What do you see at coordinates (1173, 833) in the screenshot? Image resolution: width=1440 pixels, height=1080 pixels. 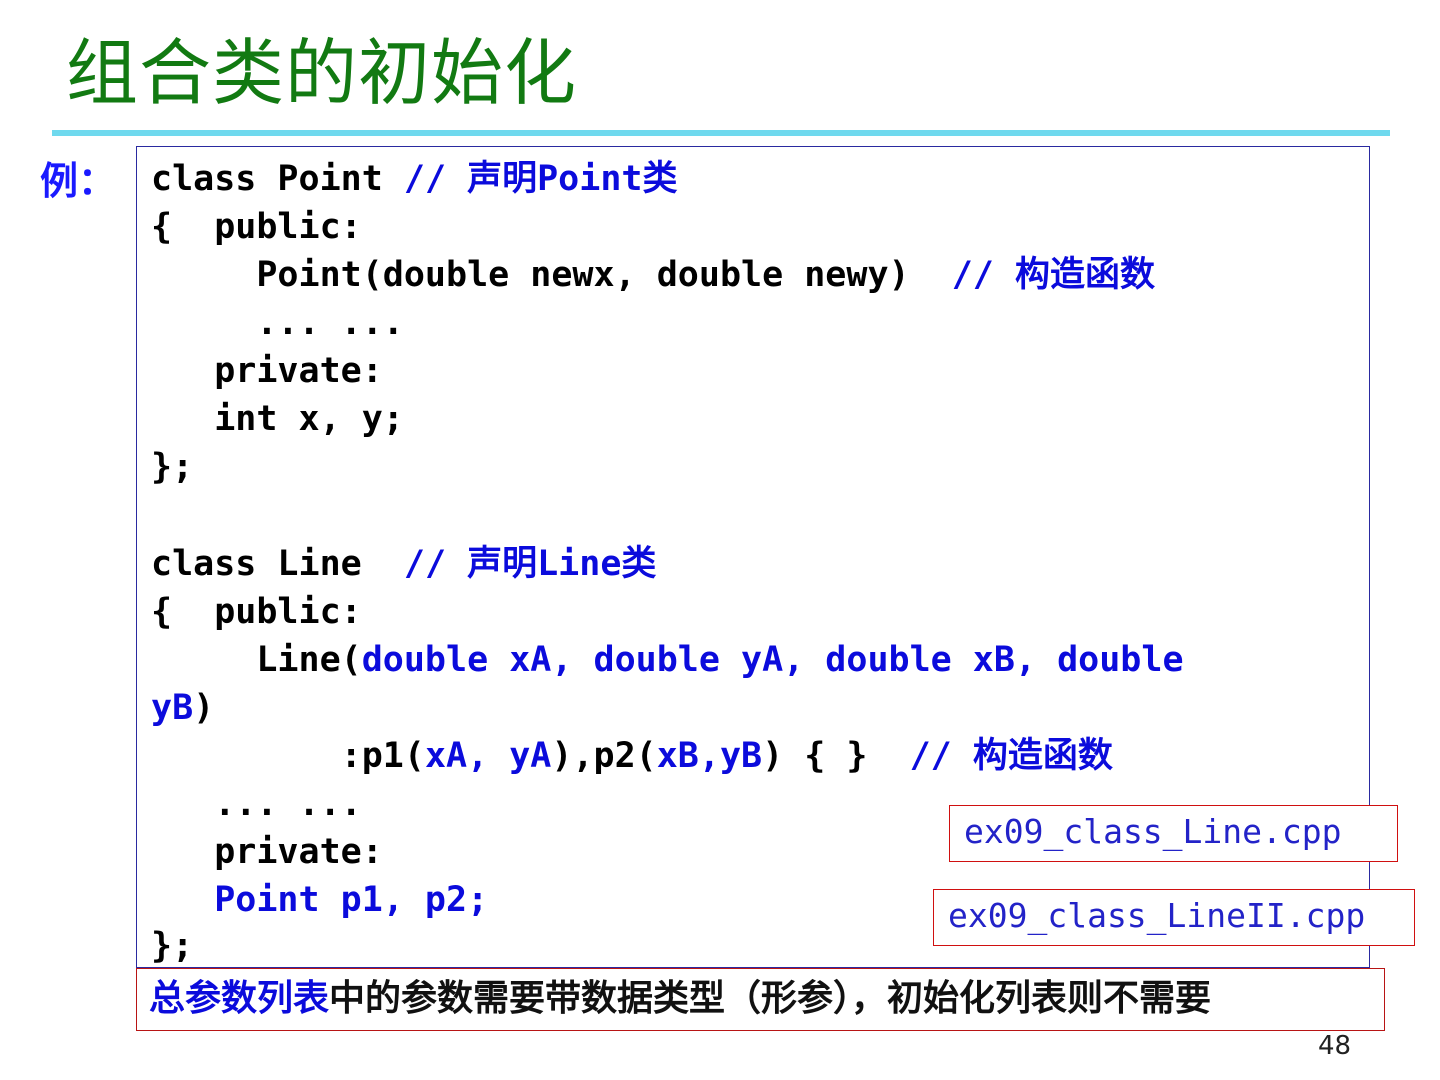 I see `file-link-line: ex09_class_Line.cpp` at bounding box center [1173, 833].